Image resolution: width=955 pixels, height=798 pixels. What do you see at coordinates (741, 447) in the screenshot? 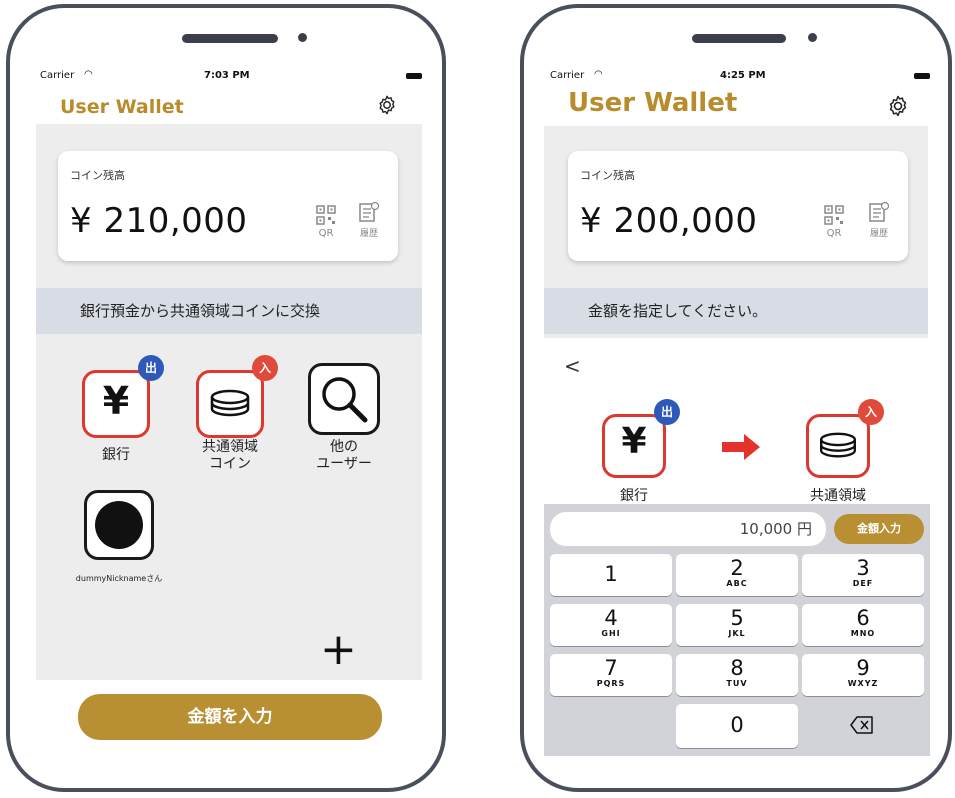
I see `right-arrow-icon` at bounding box center [741, 447].